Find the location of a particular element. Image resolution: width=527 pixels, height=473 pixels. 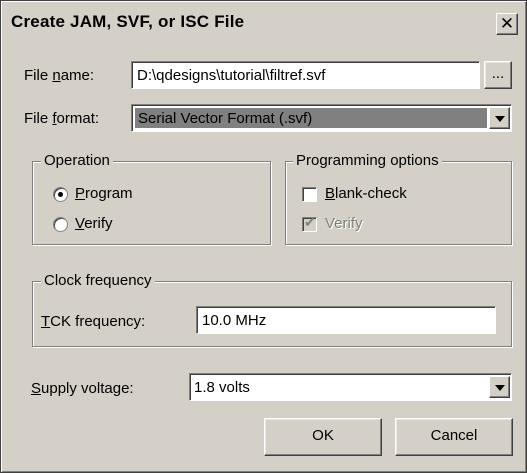

program-radio is located at coordinates (60, 194).